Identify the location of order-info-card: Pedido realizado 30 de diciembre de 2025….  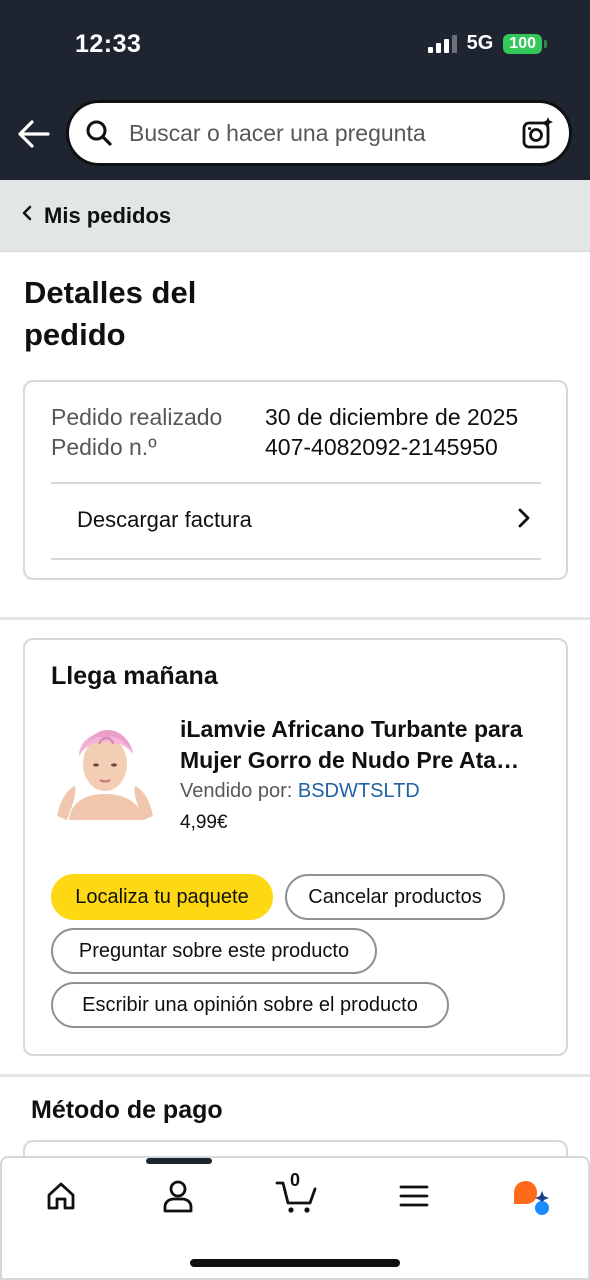
(295, 480).